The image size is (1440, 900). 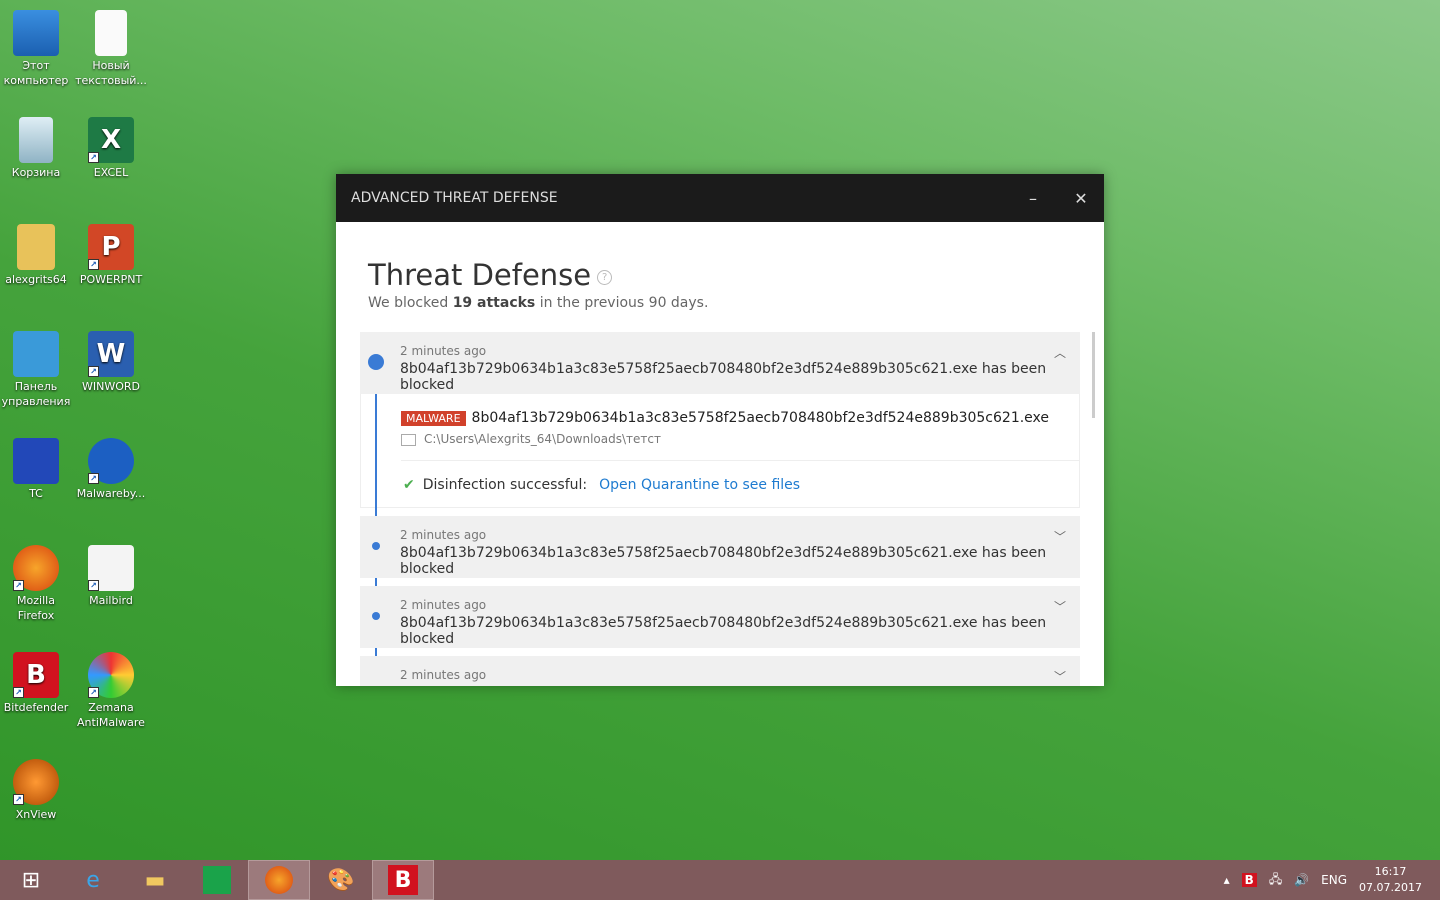 I want to click on internet-explorer-icon: e, so click(x=93, y=880).